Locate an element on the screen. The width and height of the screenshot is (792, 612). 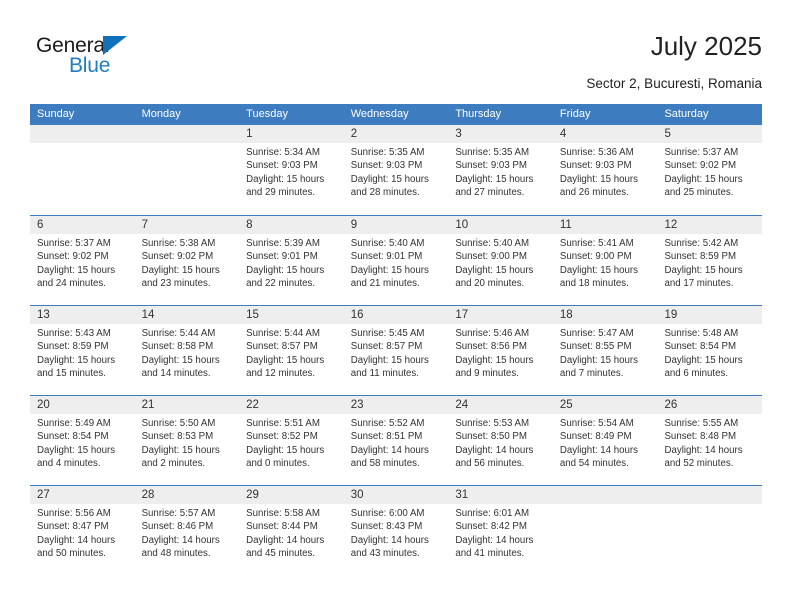
logo-triangle-icon is located at coordinates (115, 45).